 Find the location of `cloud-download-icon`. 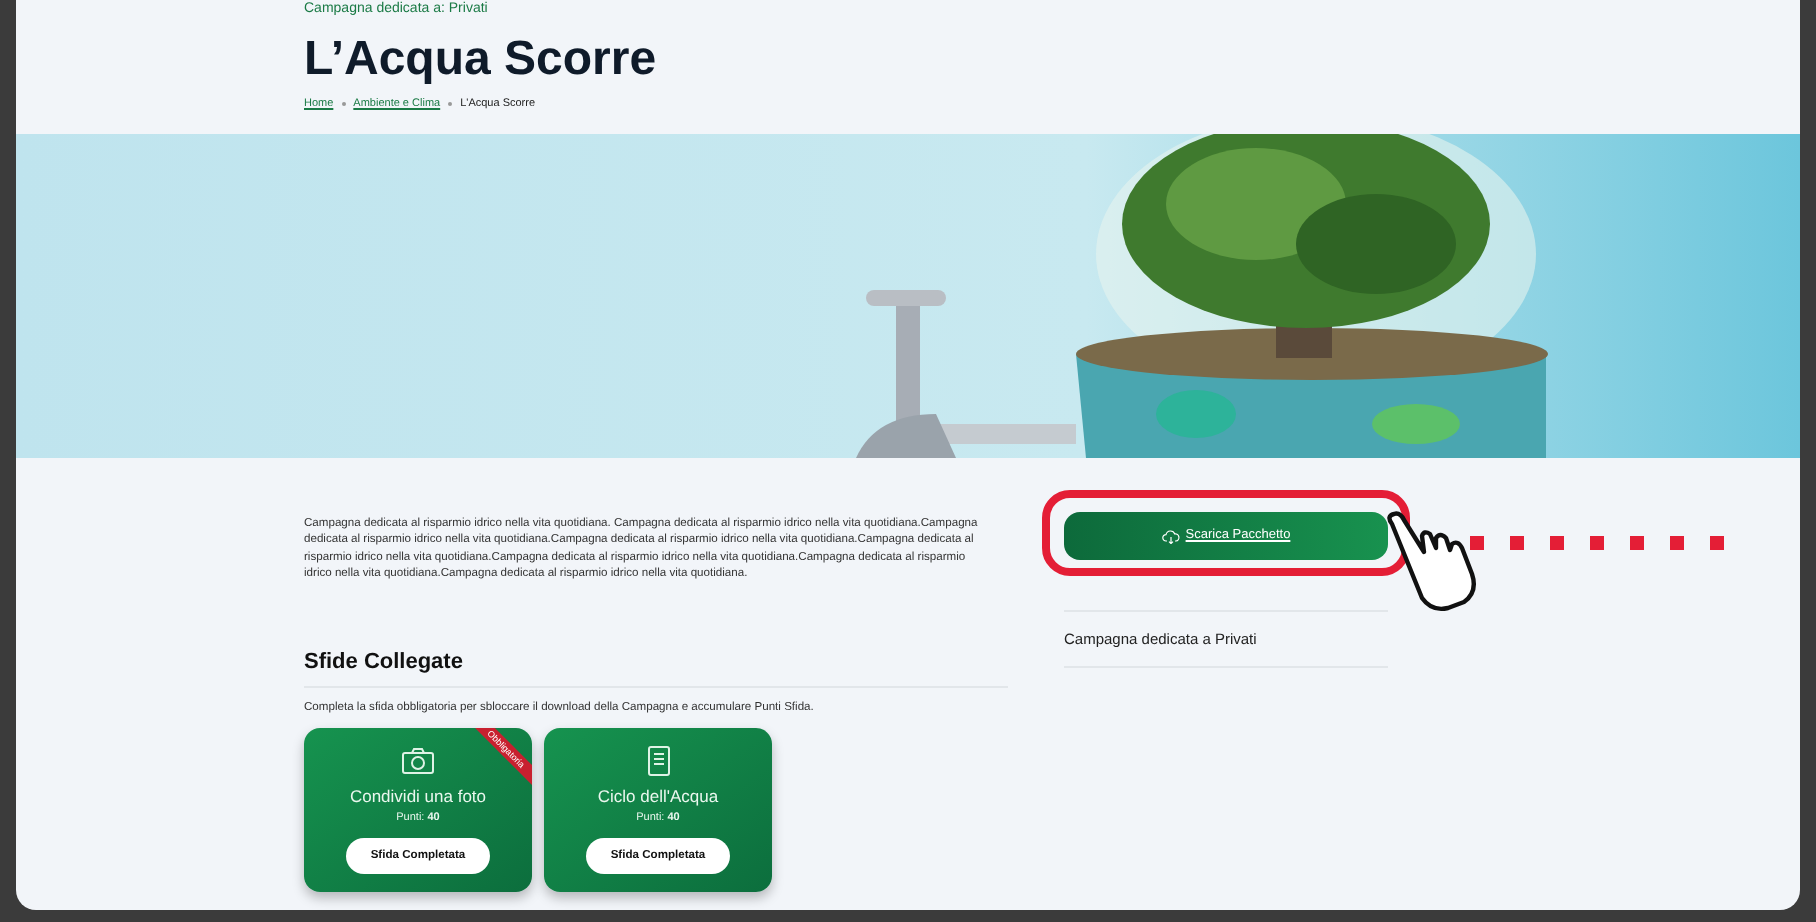

cloud-download-icon is located at coordinates (1170, 536).